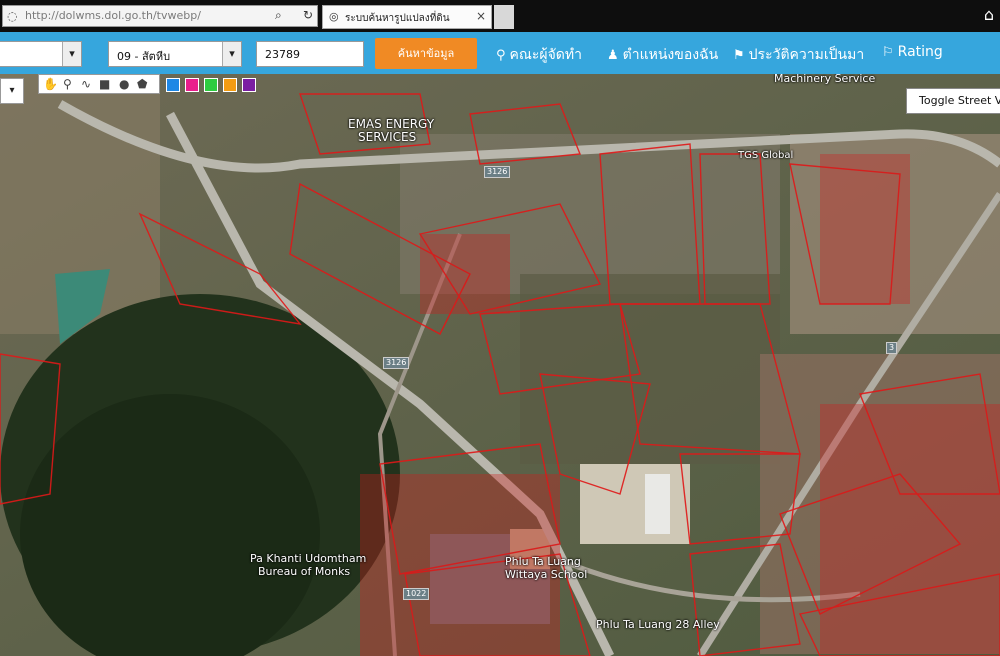 Image resolution: width=1000 pixels, height=656 pixels. Describe the element at coordinates (249, 85) in the screenshot. I see `color-swatch-purple` at that location.